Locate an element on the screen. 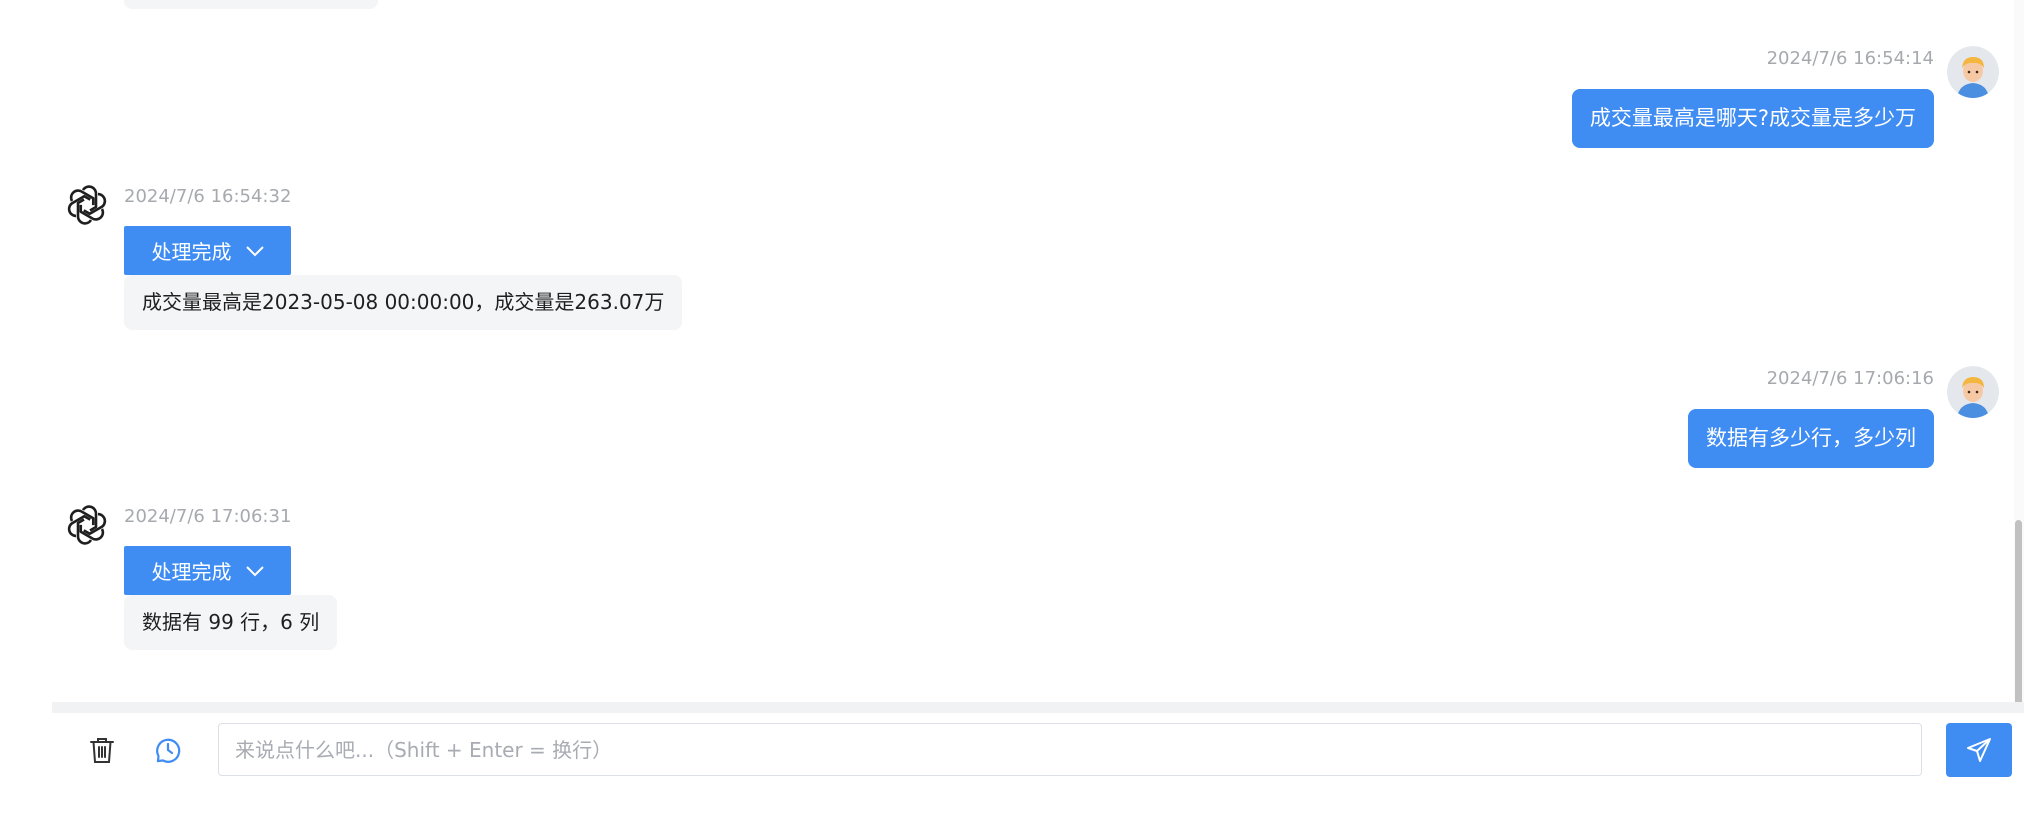  chat-input is located at coordinates (1070, 749).